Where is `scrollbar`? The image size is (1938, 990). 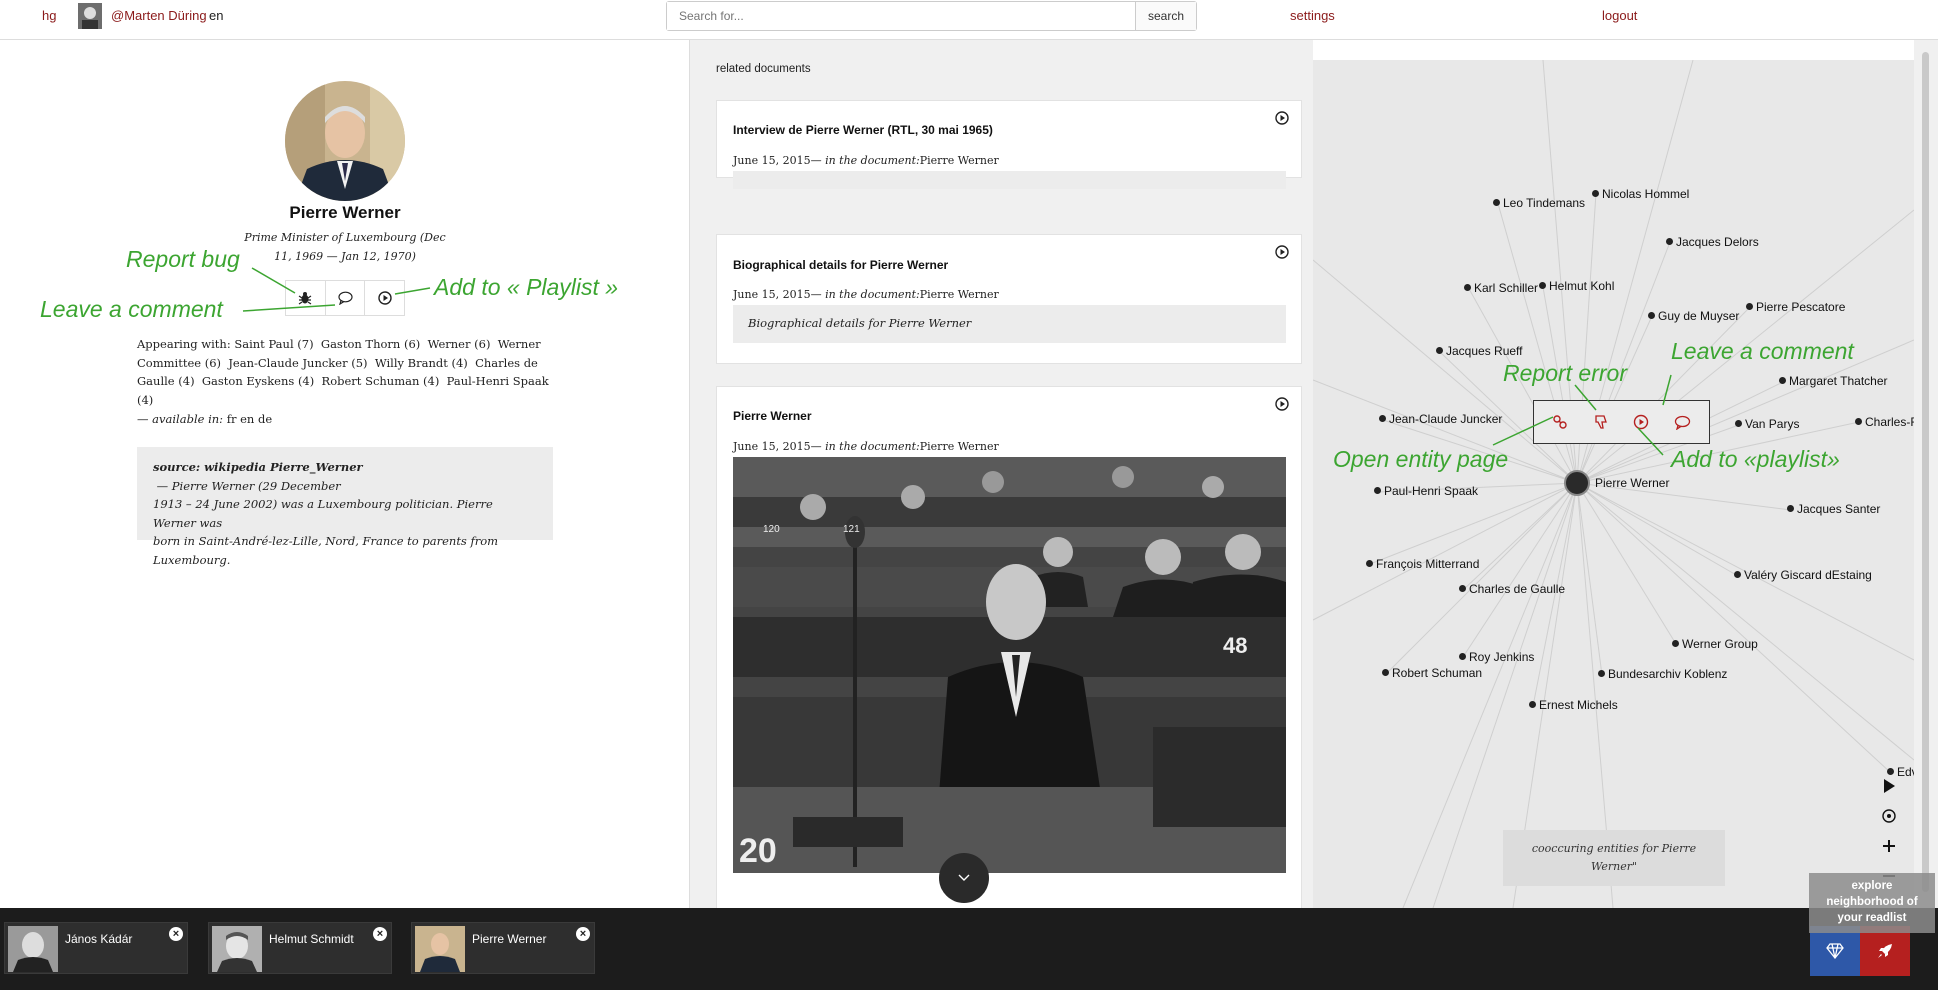
scrollbar is located at coordinates (1926, 474).